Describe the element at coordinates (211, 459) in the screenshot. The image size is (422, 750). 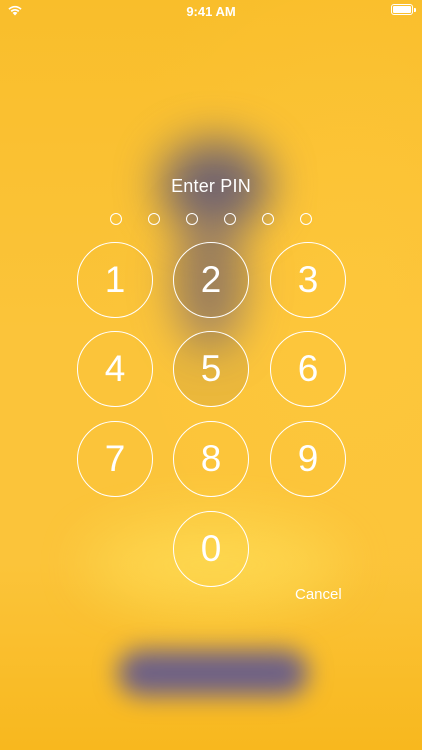
I see `key-8-button: 8` at that location.